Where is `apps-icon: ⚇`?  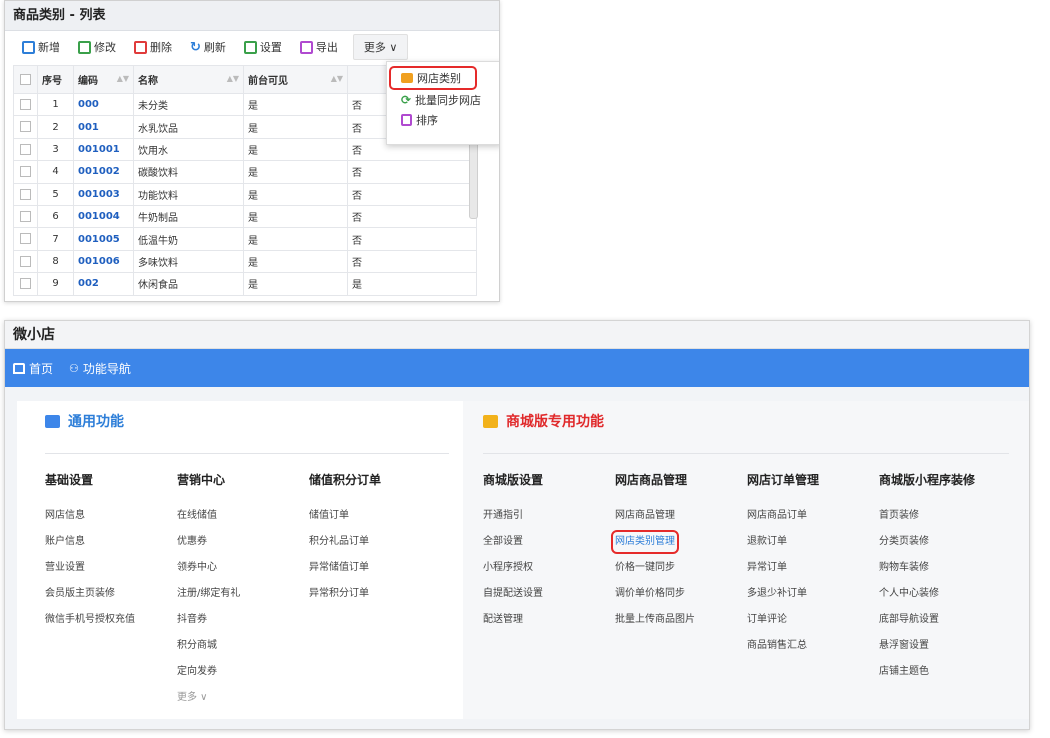 apps-icon: ⚇ is located at coordinates (74, 368).